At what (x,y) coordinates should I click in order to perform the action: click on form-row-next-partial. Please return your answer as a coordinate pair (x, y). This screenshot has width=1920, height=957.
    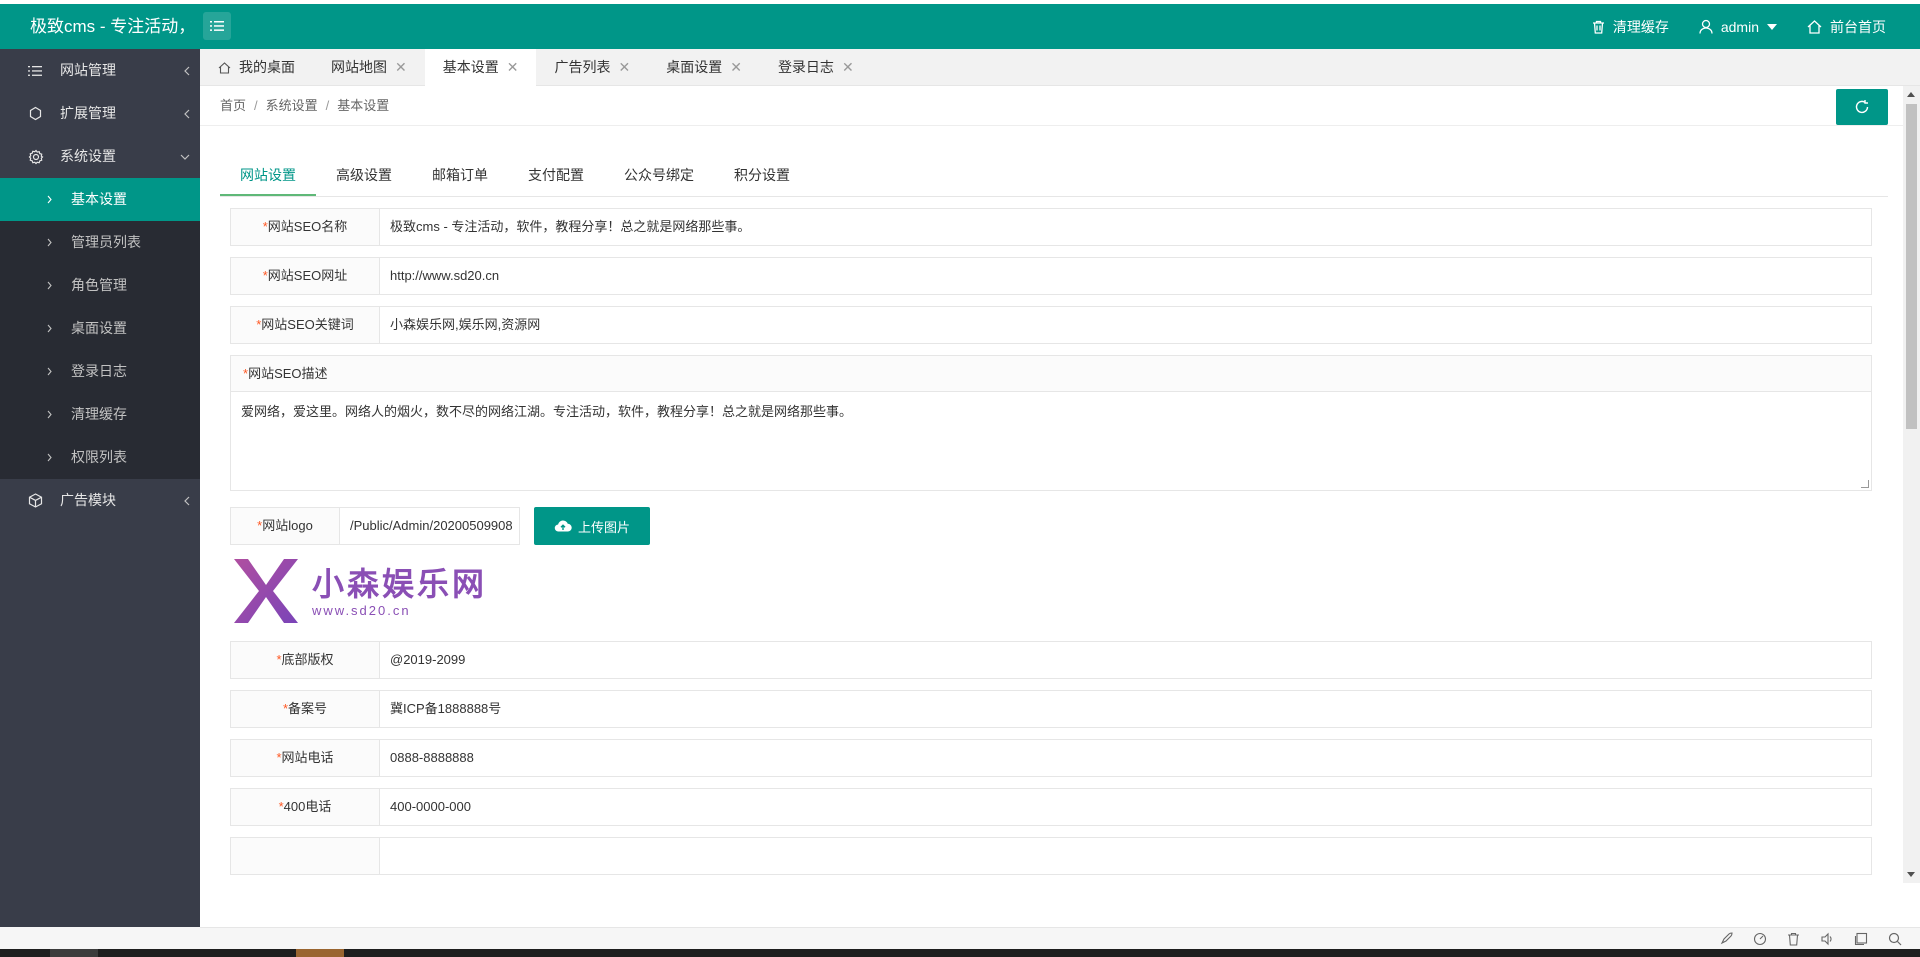
    Looking at the image, I should click on (1051, 856).